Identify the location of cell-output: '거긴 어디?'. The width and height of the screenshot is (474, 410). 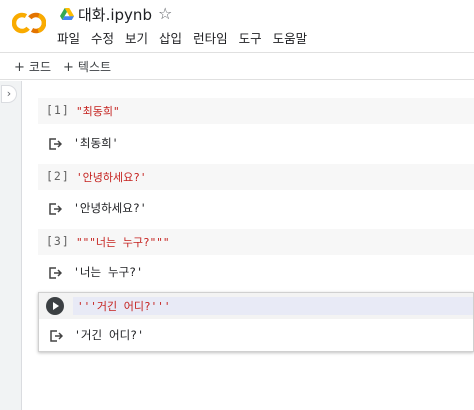
(256, 336).